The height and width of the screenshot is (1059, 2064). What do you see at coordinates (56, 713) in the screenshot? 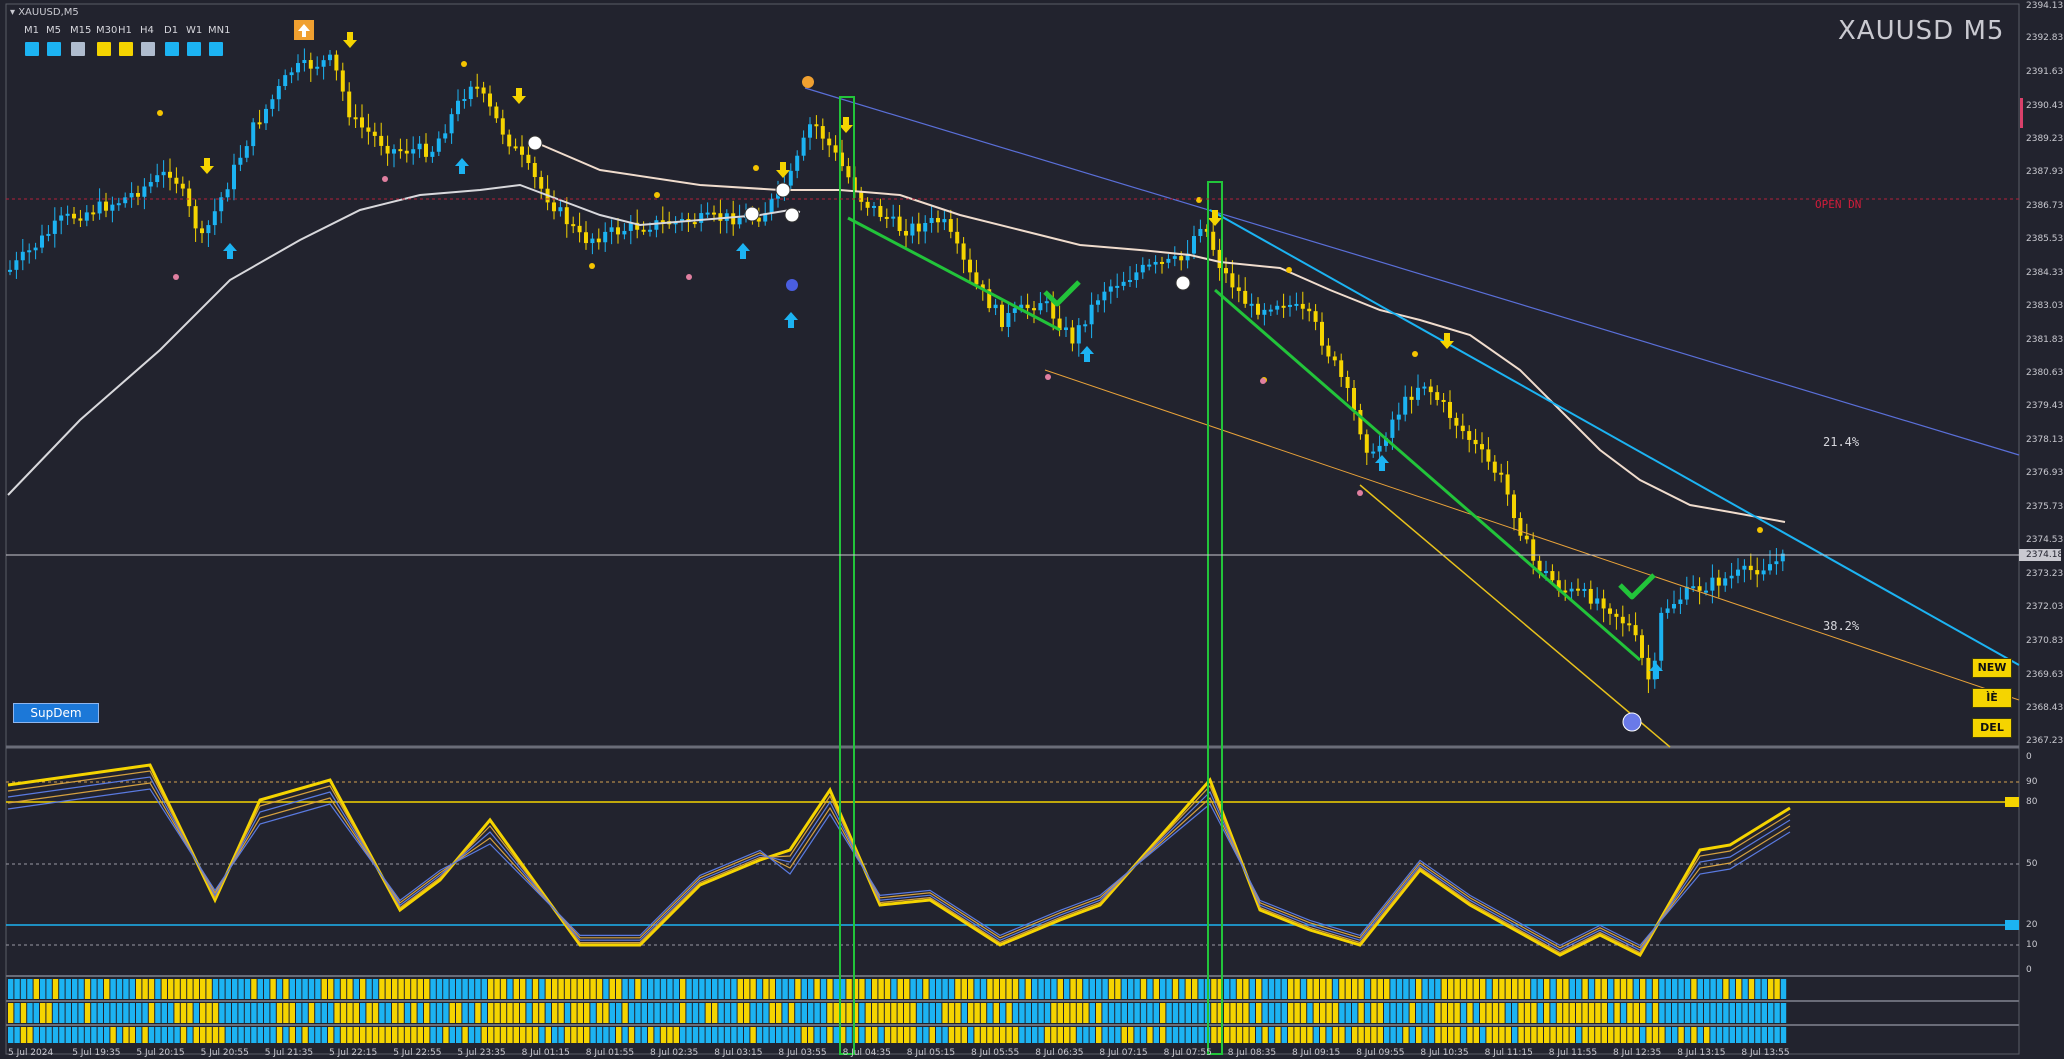
I see `supdem-button: SupDem` at bounding box center [56, 713].